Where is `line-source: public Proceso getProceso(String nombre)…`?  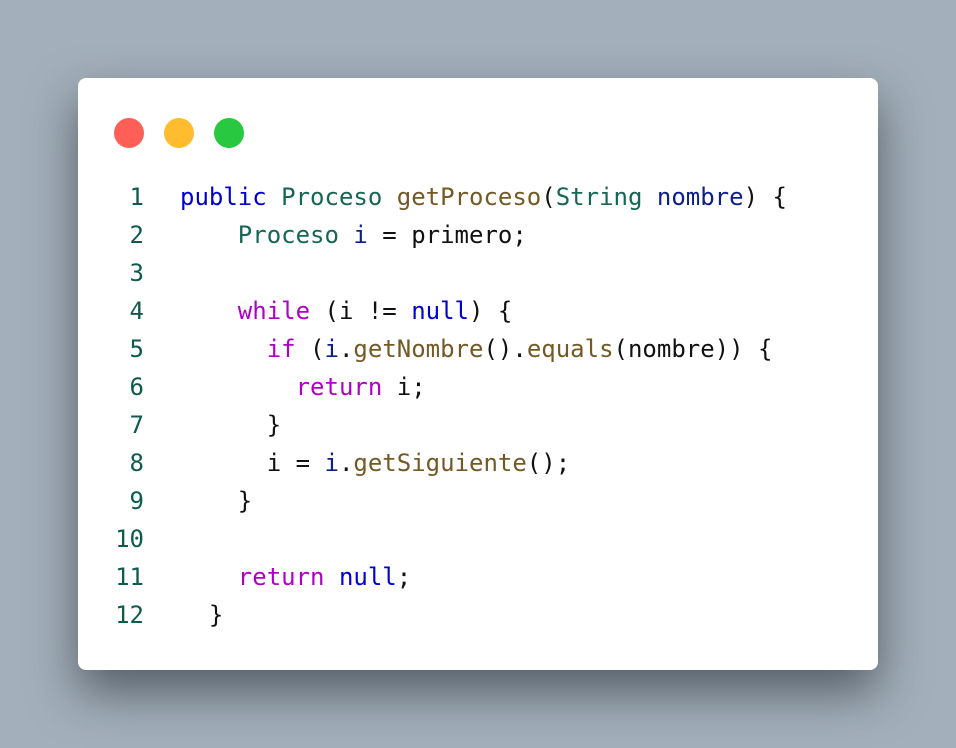
line-source: public Proceso getProceso(String nombre)… is located at coordinates (483, 197).